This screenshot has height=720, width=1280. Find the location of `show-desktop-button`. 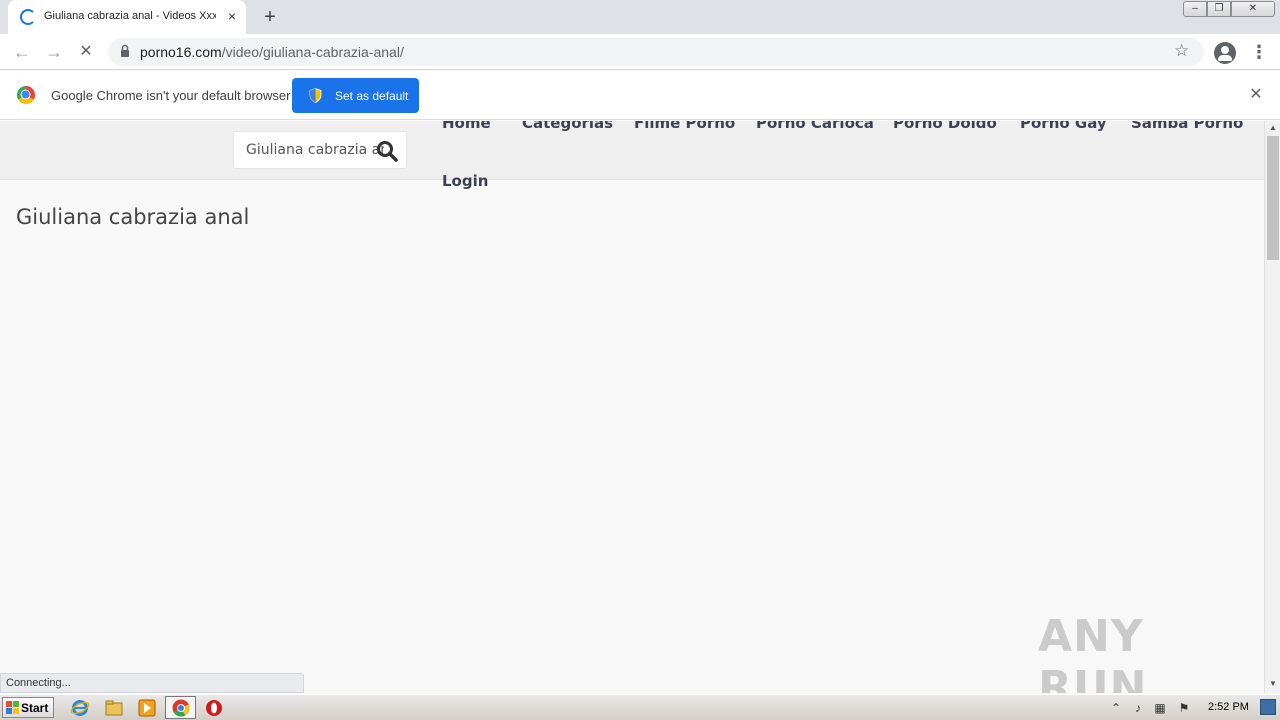

show-desktop-button is located at coordinates (1268, 707).